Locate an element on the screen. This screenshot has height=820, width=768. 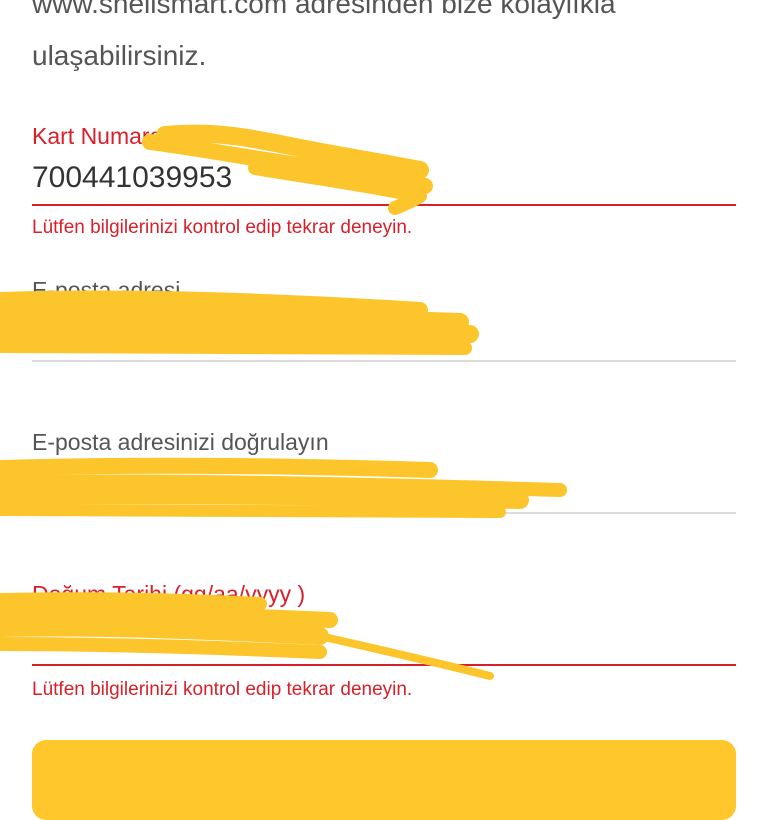
birth-date-label: Doğum Tarihi (gg/aa/yyyy ) is located at coordinates (169, 594).